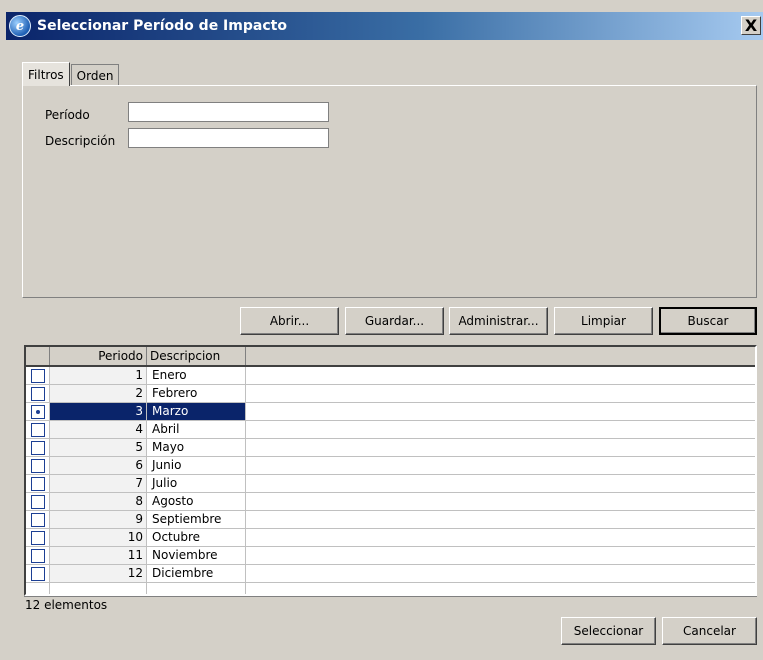 The image size is (763, 660). I want to click on periodo-cell: 11, so click(98, 555).